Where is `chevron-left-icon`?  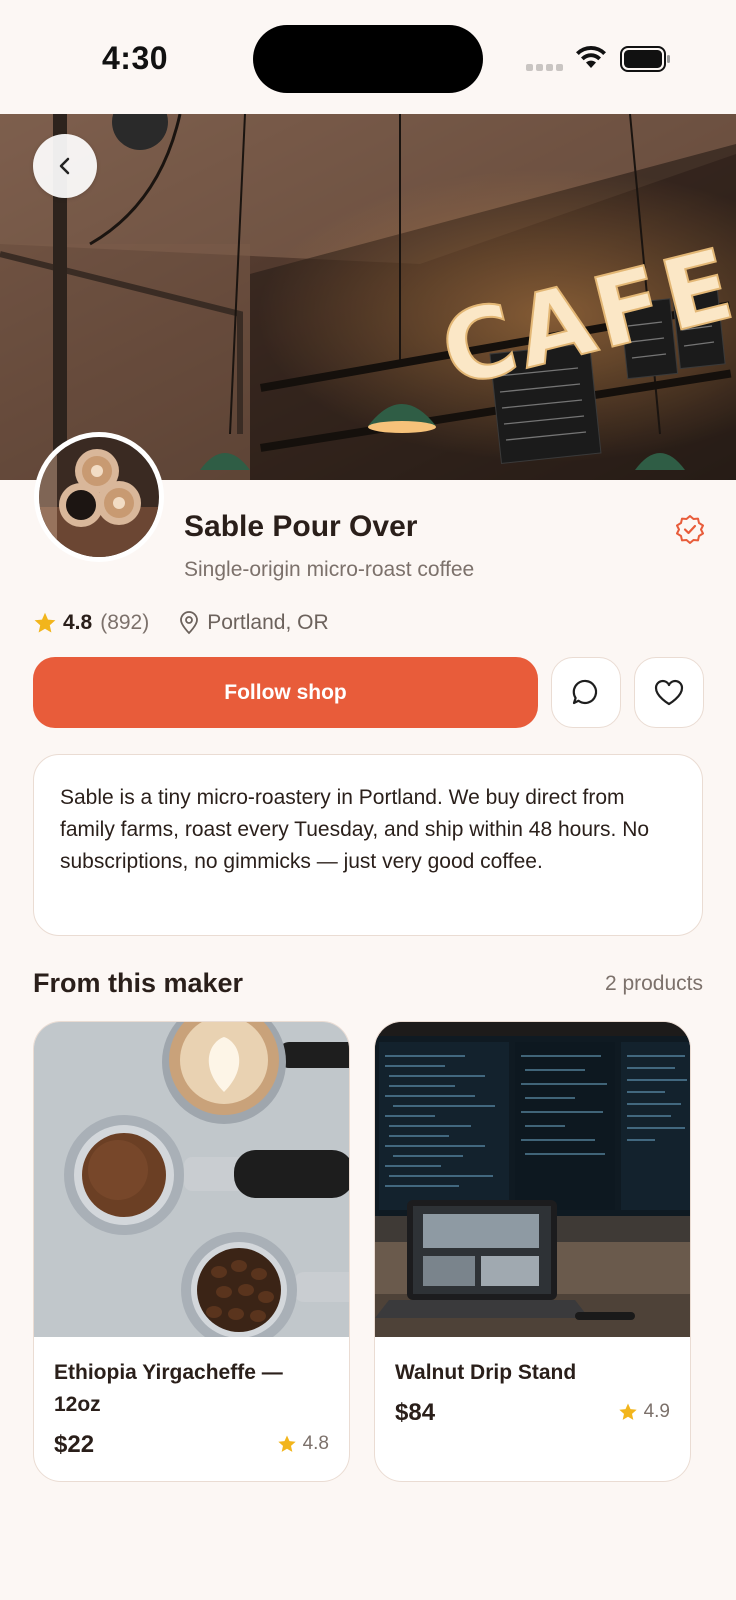
chevron-left-icon is located at coordinates (64, 166).